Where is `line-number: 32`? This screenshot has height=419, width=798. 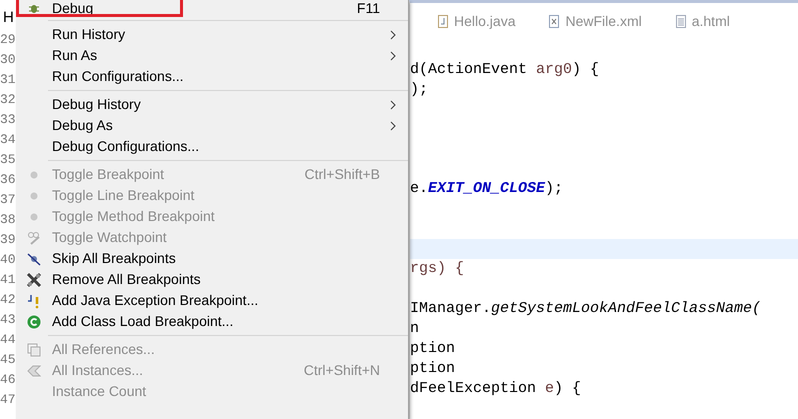
line-number: 32 is located at coordinates (8, 100).